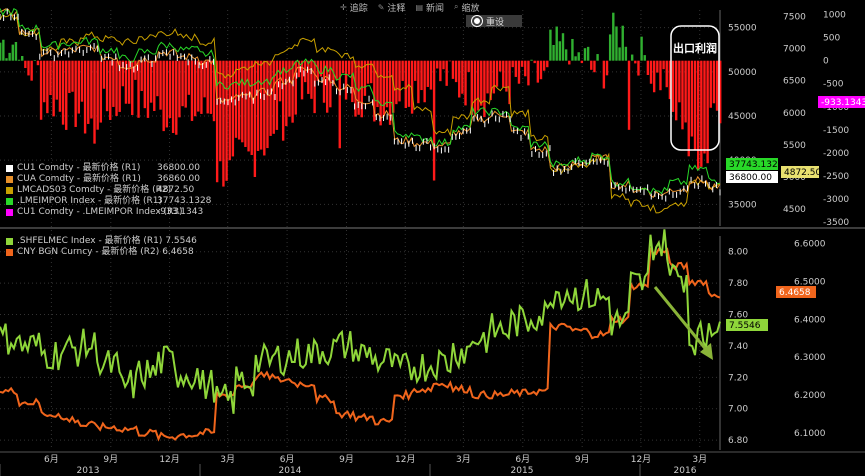 This screenshot has width=865, height=476. Describe the element at coordinates (354, 7) in the screenshot. I see `toolbar-track-button: ✛ 追踪` at that location.